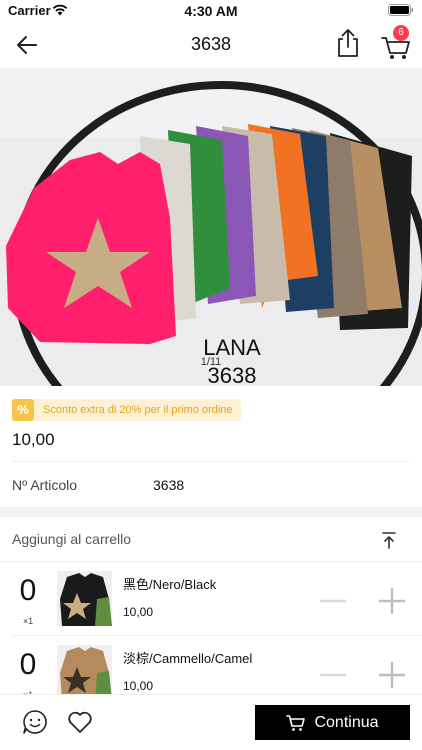 The width and height of the screenshot is (422, 750). I want to click on discount-percent-icon: %, so click(23, 410).